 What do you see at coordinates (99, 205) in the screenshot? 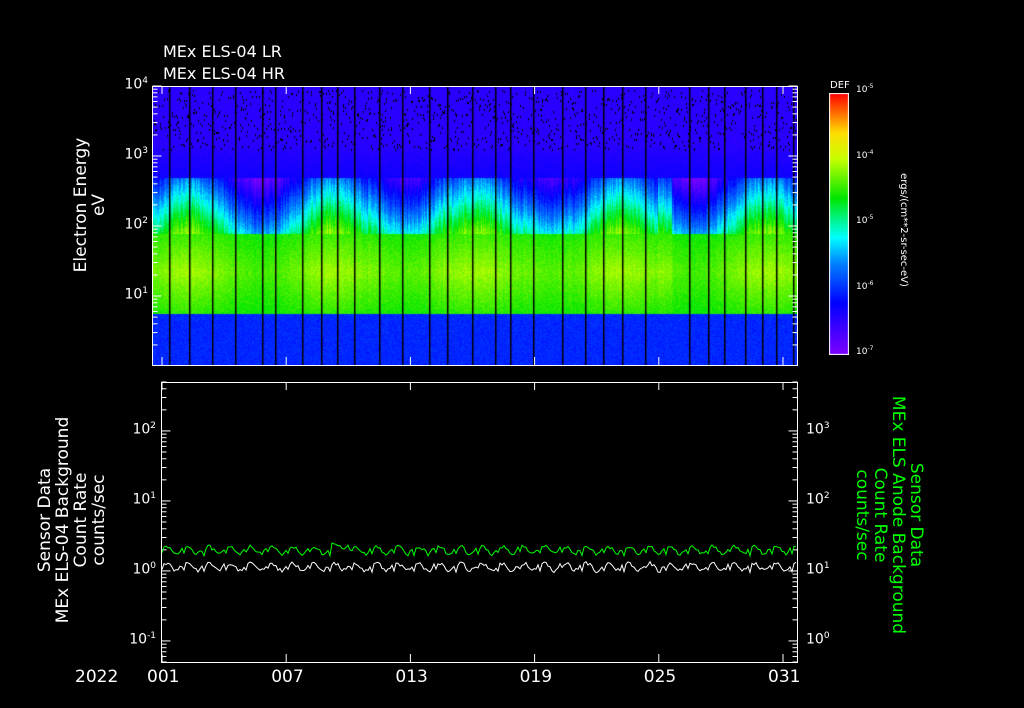
I see `ylabel-line: eV` at bounding box center [99, 205].